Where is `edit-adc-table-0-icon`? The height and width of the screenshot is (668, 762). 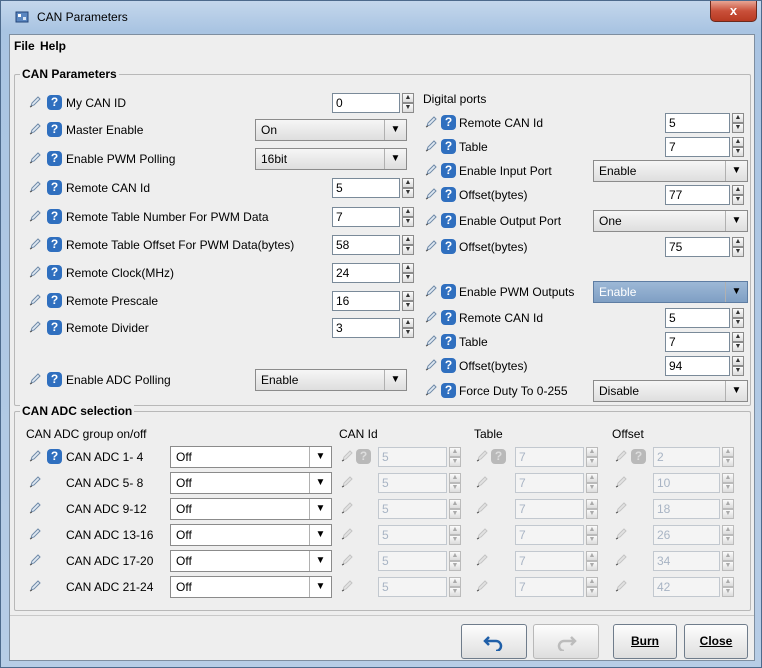 edit-adc-table-0-icon is located at coordinates (482, 456).